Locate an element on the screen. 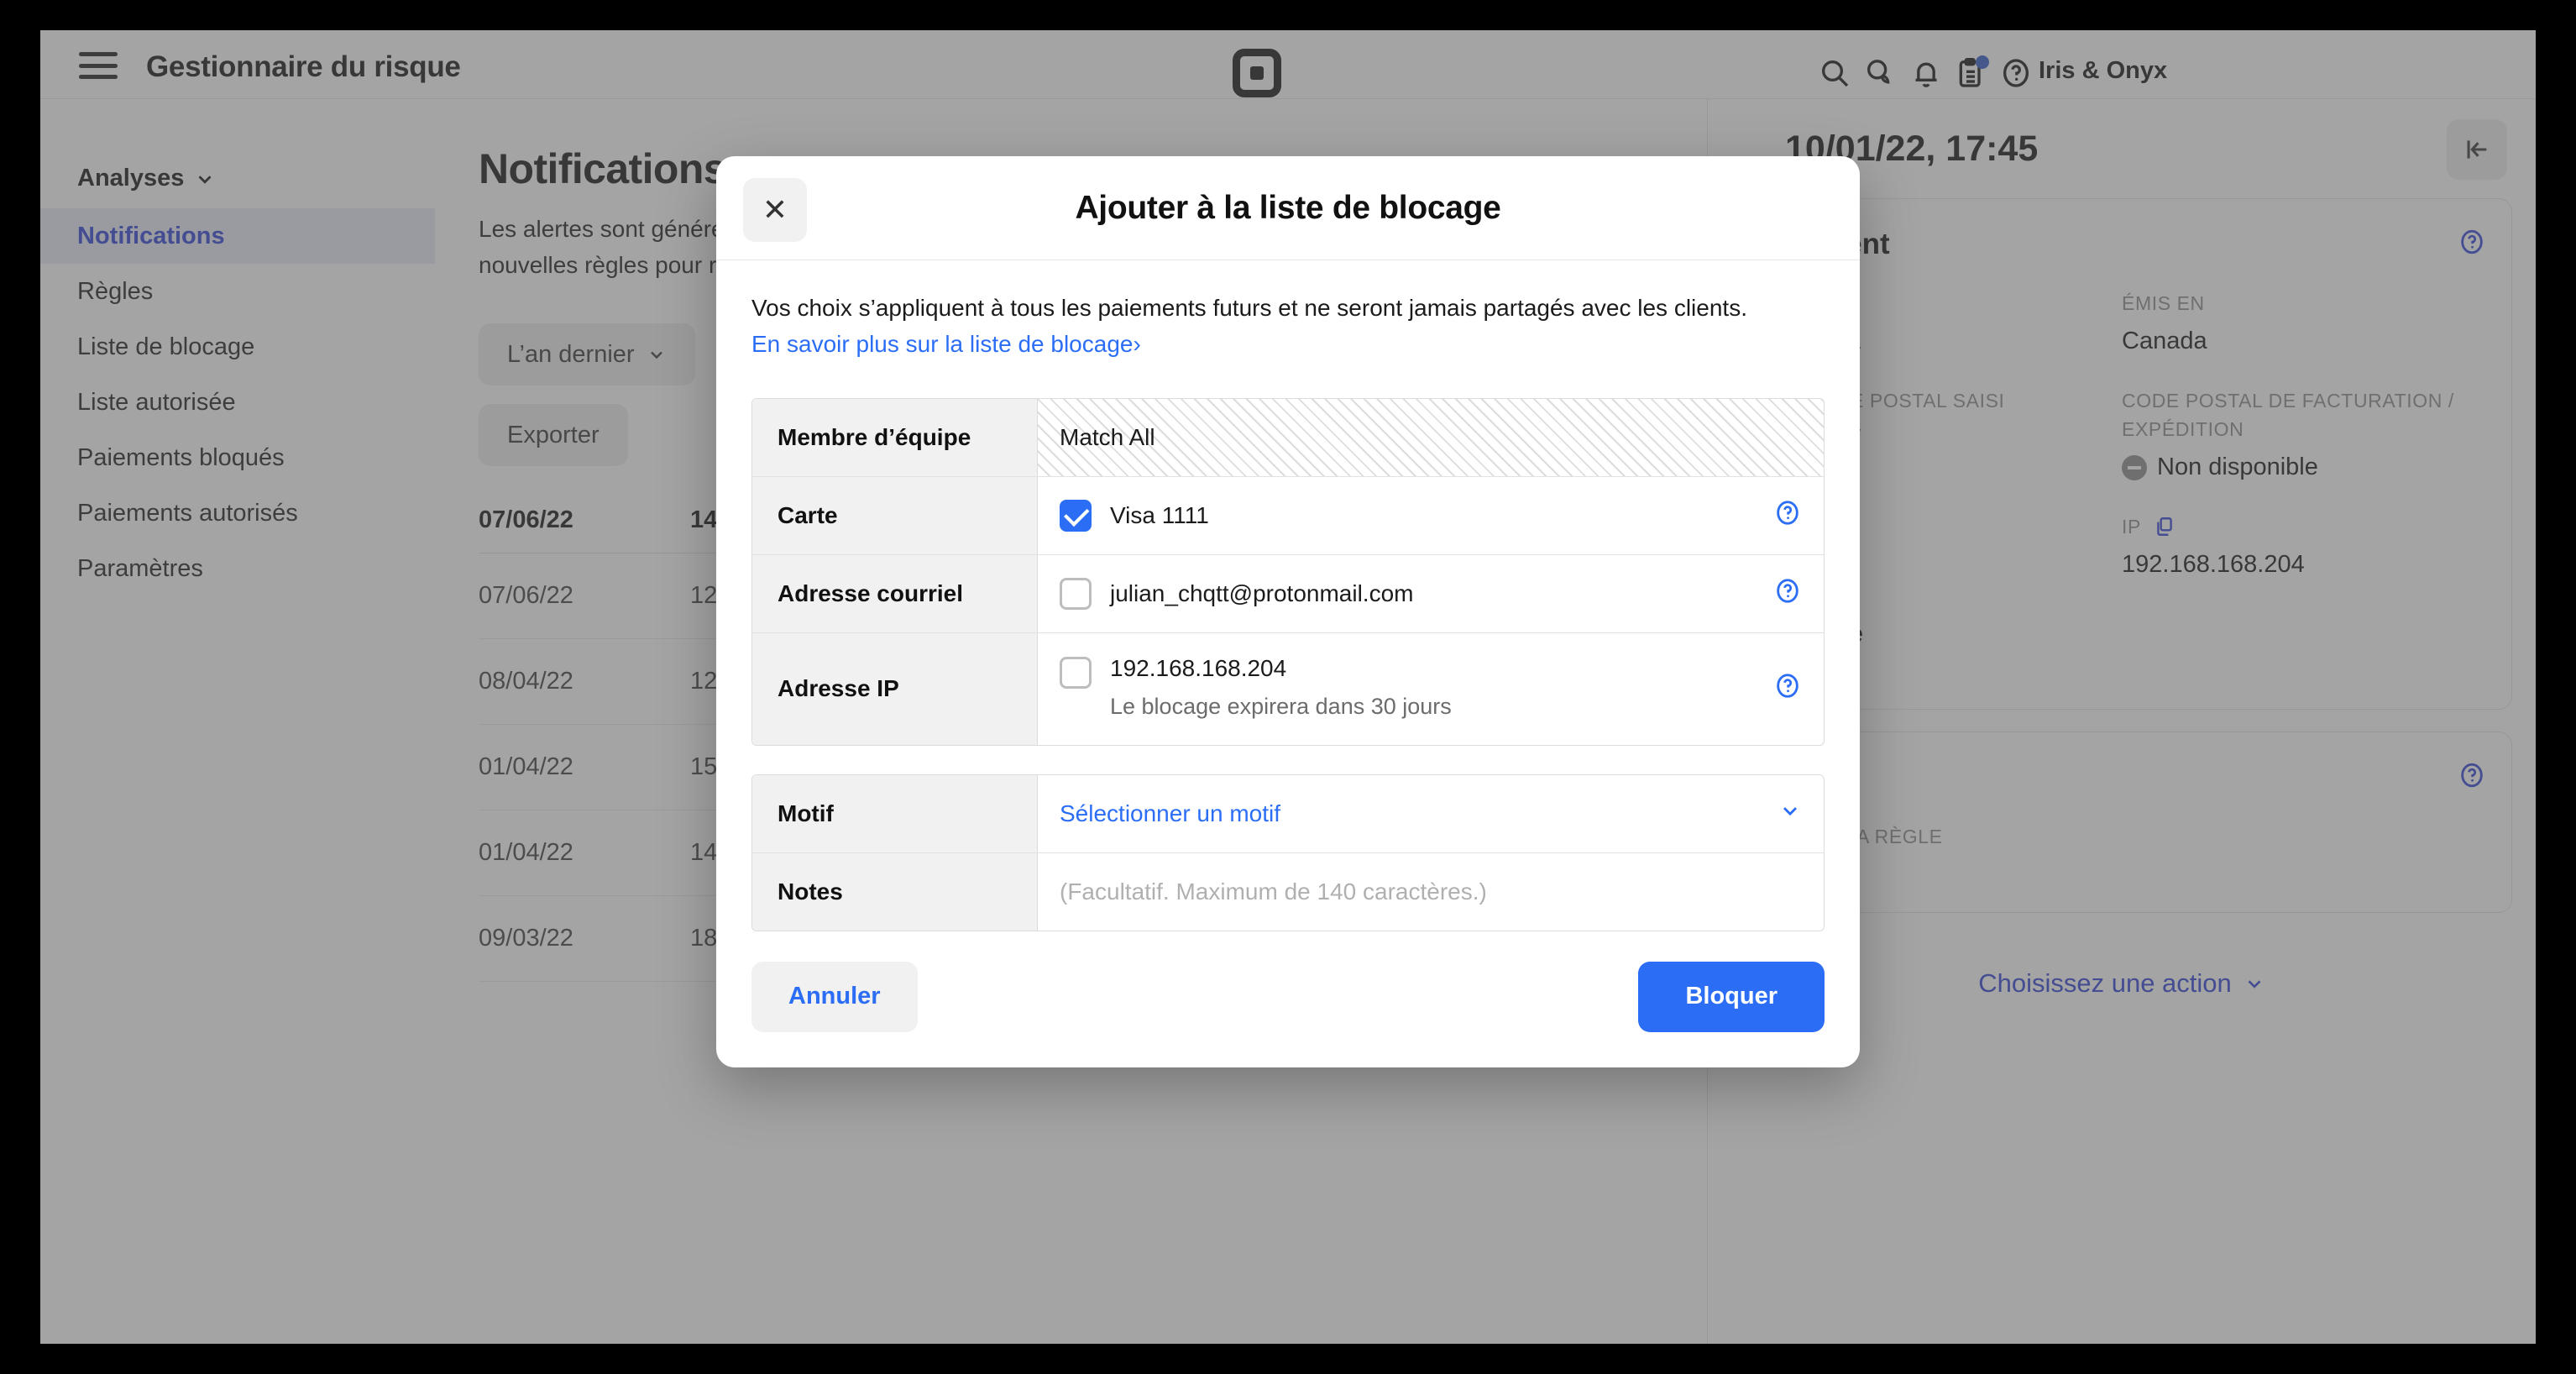  block-button: Bloquer is located at coordinates (1732, 996).